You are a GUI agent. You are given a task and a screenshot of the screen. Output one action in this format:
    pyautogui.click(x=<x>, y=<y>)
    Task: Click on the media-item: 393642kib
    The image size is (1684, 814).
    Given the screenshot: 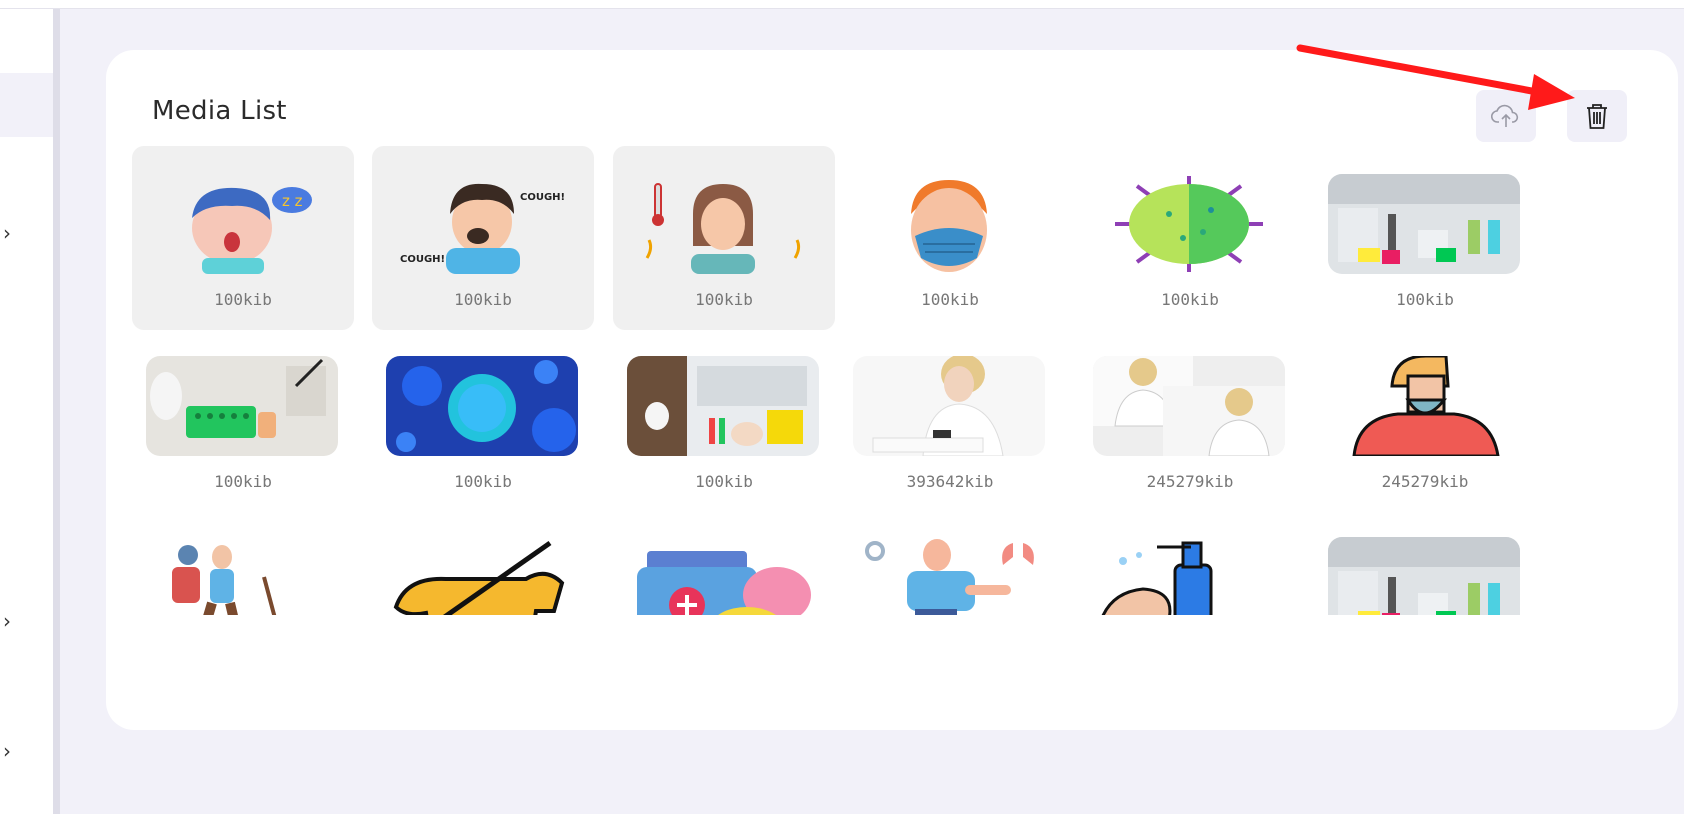 What is the action you would take?
    pyautogui.click(x=950, y=420)
    